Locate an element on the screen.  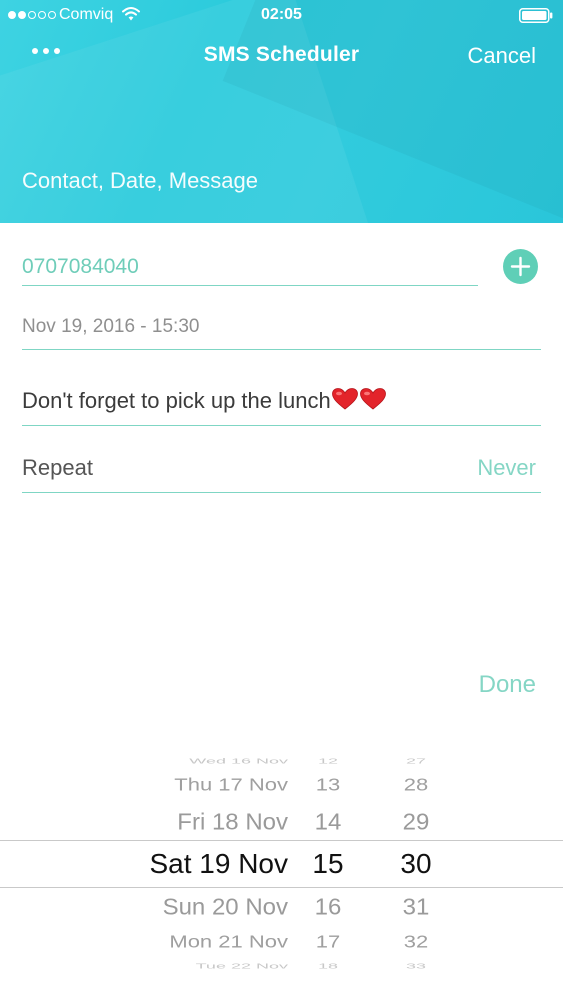
picker-minute-option: 32 is located at coordinates (416, 942).